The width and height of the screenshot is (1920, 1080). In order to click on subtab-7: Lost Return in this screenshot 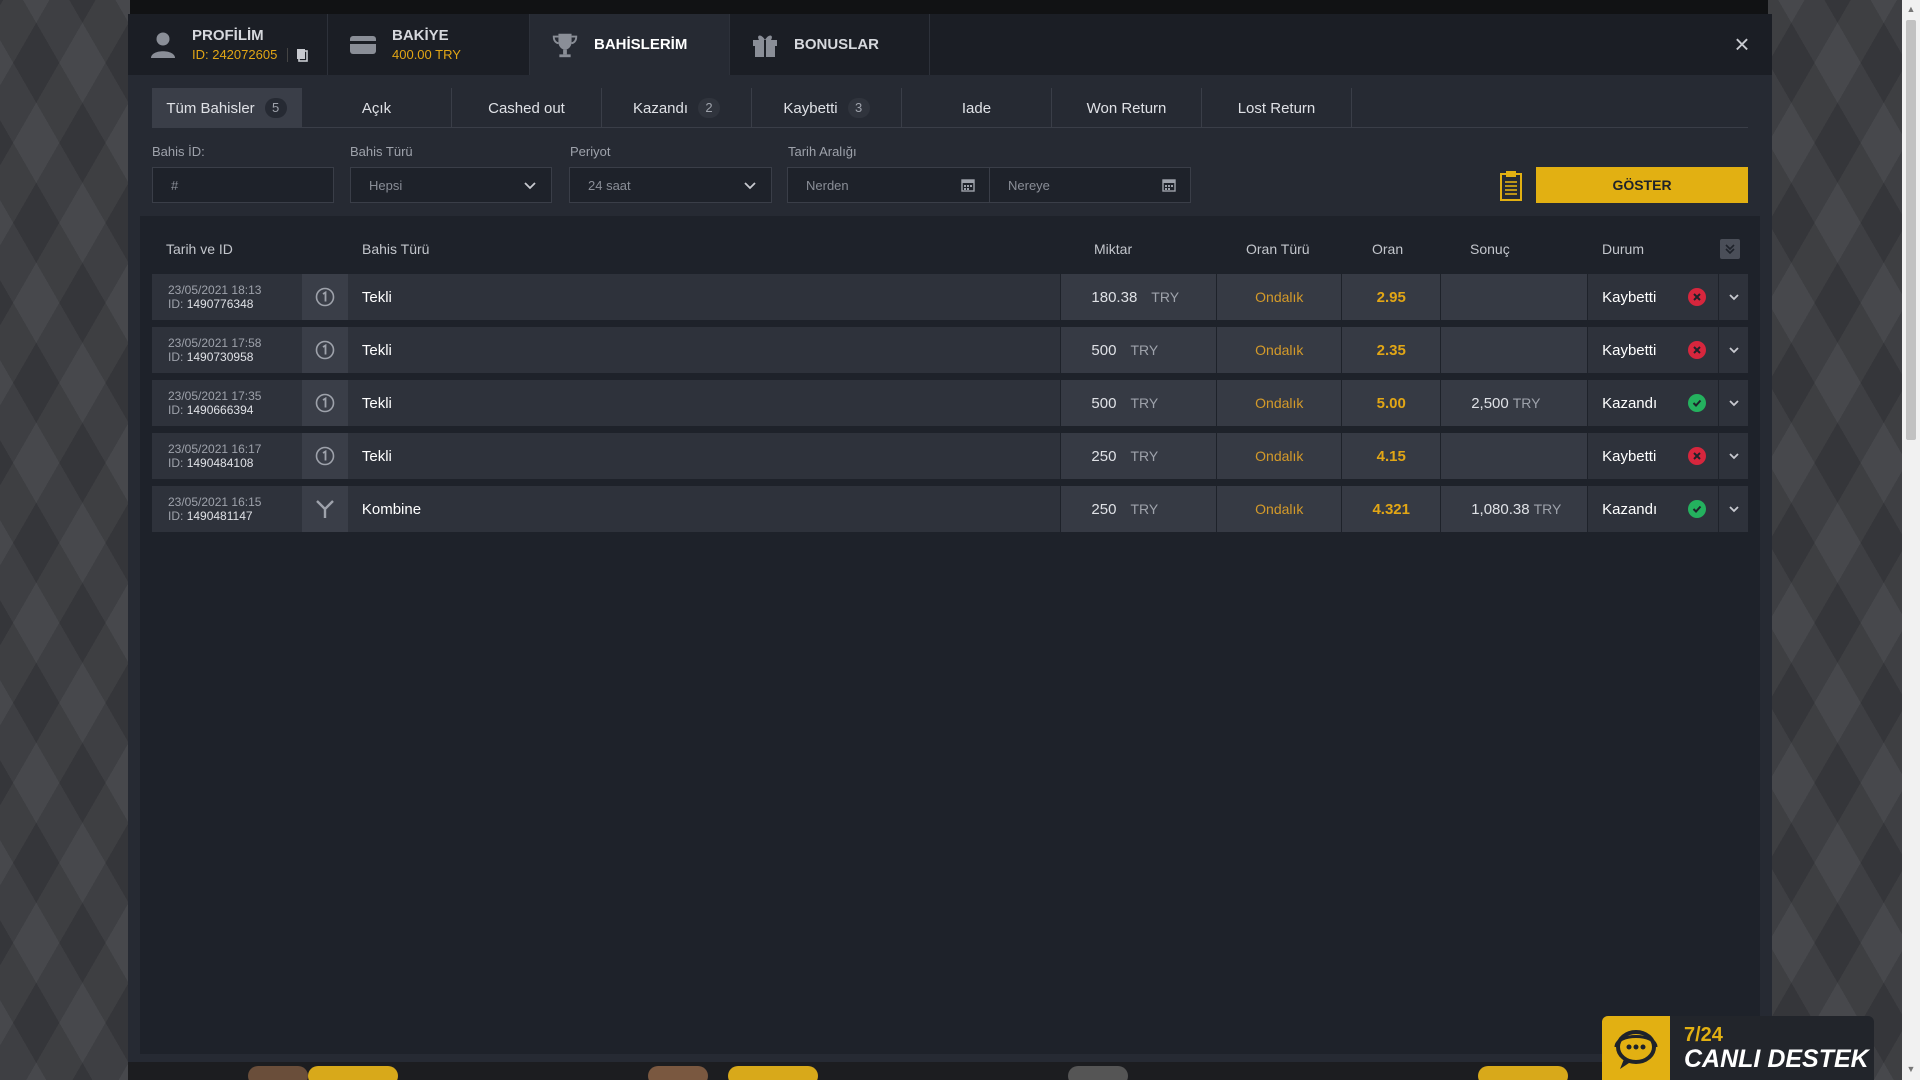, I will do `click(1277, 108)`.